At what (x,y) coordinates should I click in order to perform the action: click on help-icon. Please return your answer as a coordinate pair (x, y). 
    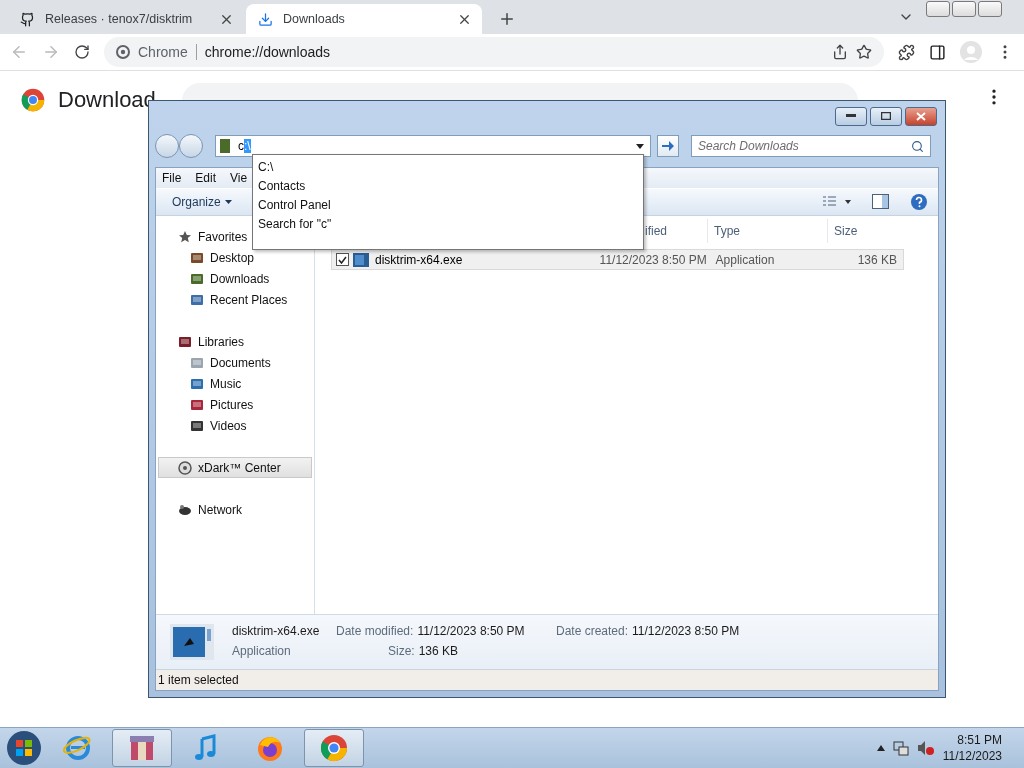
    Looking at the image, I should click on (919, 202).